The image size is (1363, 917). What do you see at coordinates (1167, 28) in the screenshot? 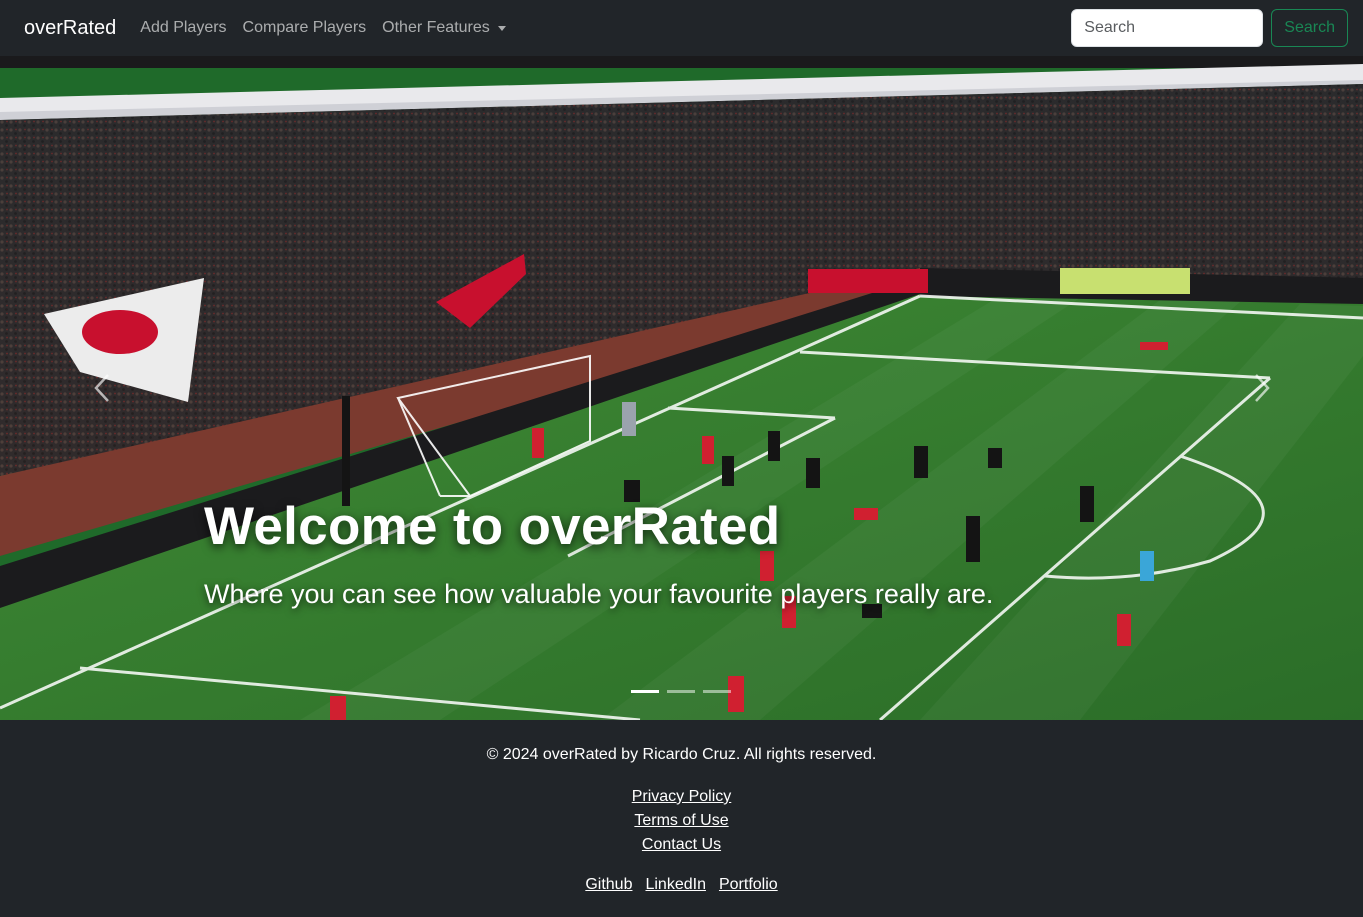
I see `search-input` at bounding box center [1167, 28].